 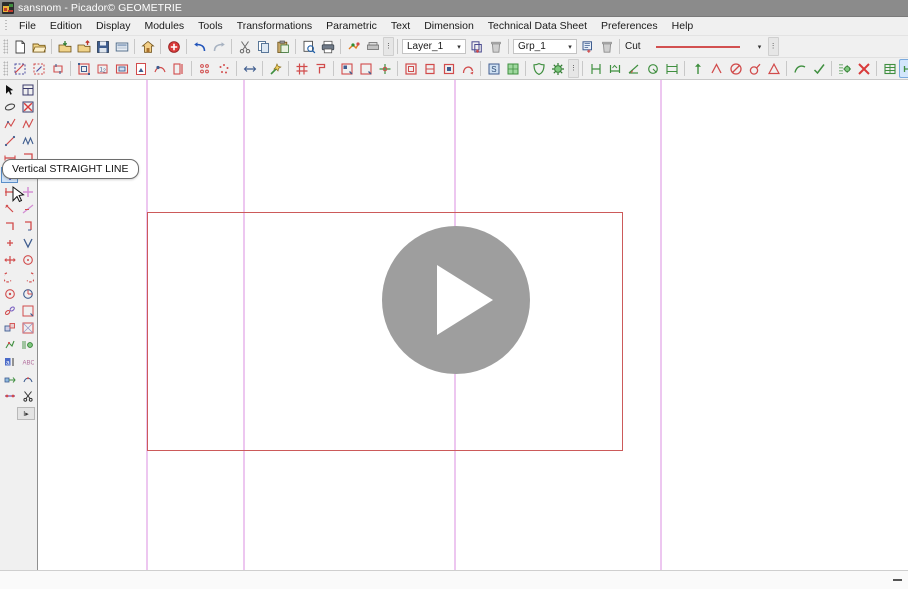 What do you see at coordinates (27, 124) in the screenshot?
I see `polyline-node-tool` at bounding box center [27, 124].